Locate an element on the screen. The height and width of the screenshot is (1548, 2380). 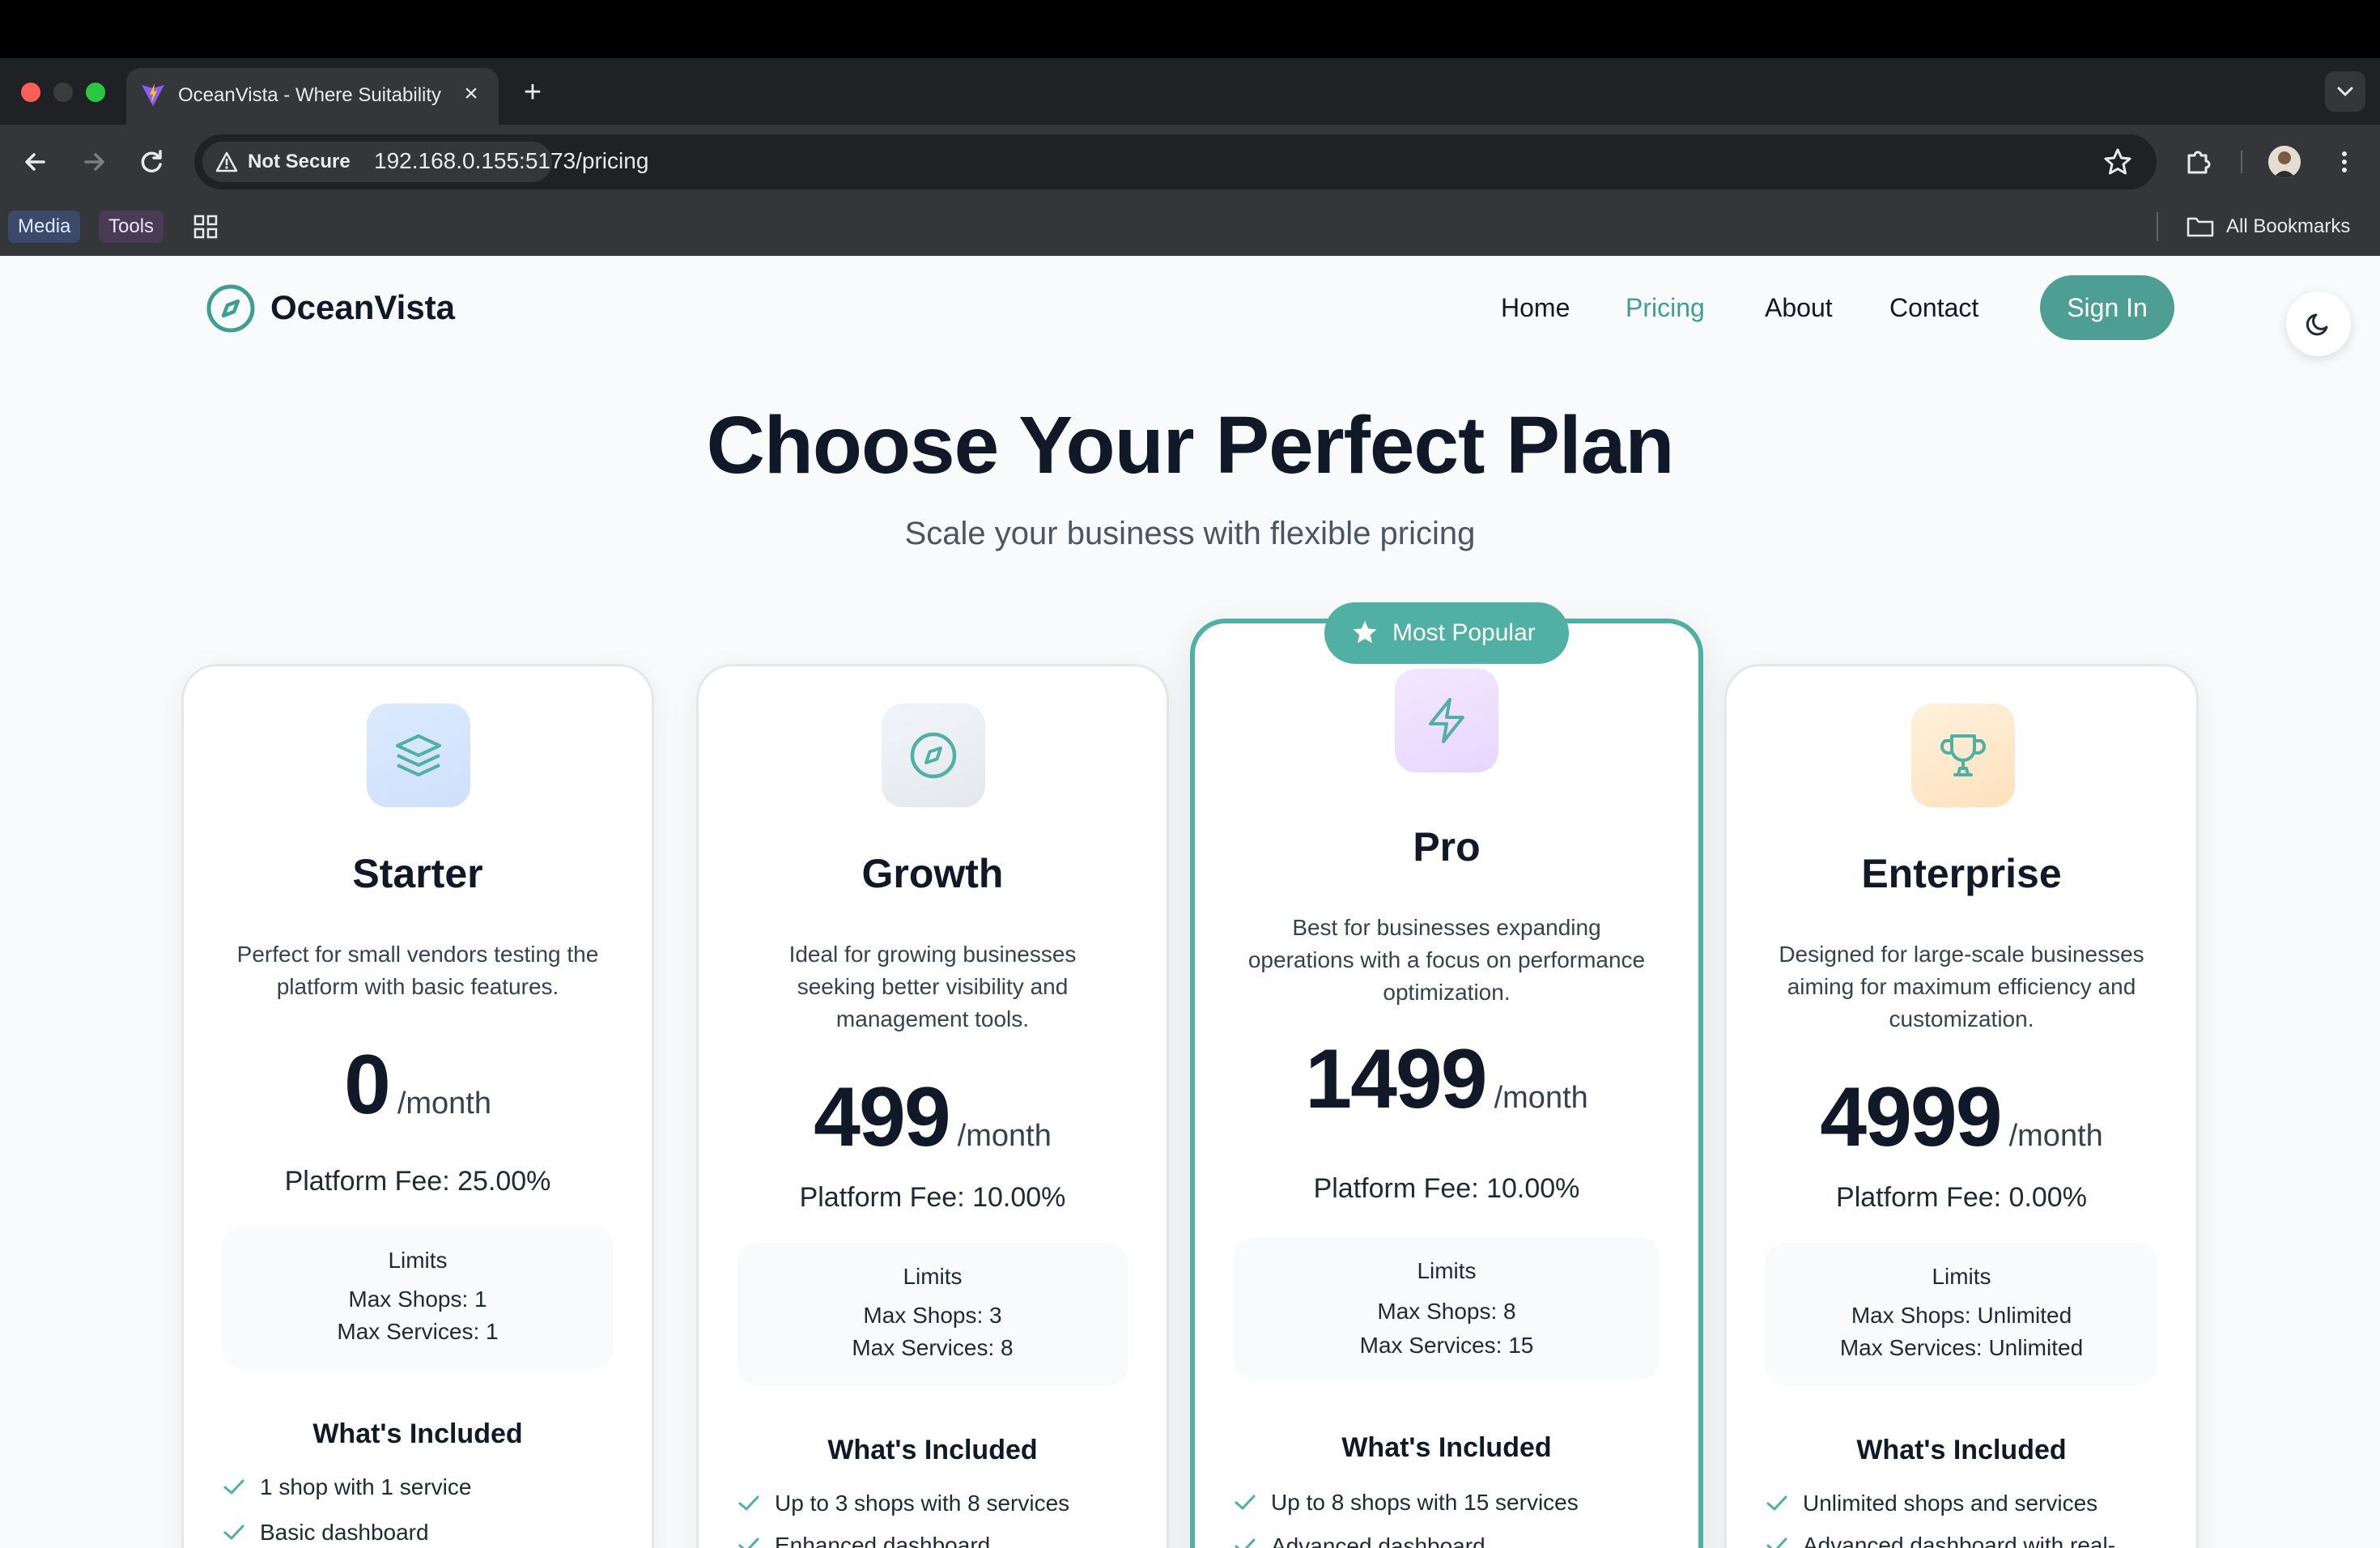
tab-close-button: × is located at coordinates (472, 93).